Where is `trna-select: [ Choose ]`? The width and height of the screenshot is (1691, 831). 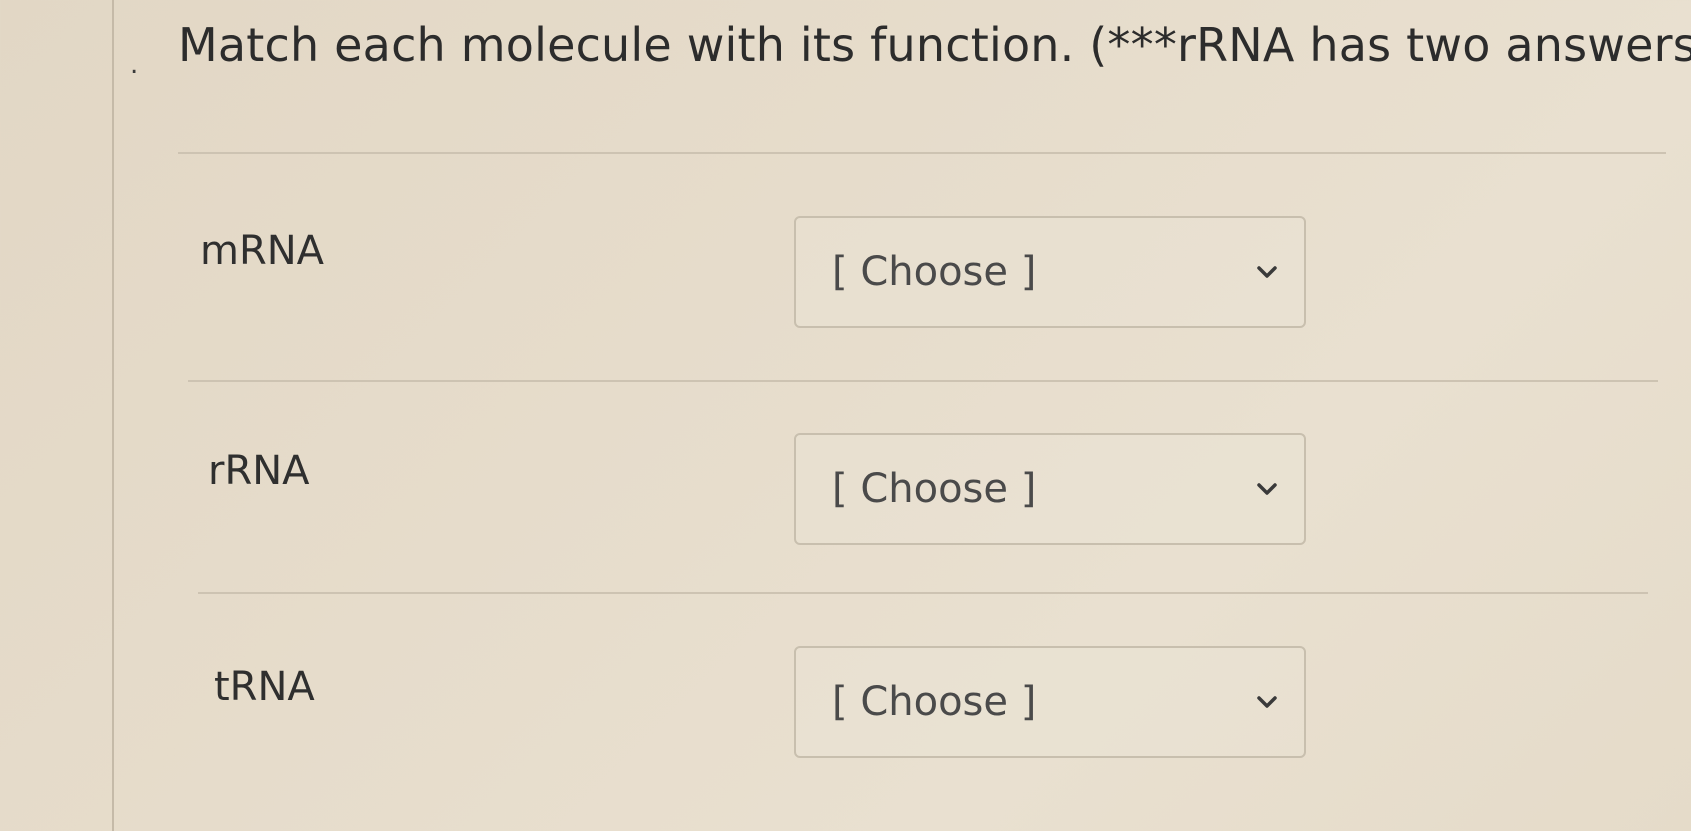
trna-select: [ Choose ] is located at coordinates (1050, 702).